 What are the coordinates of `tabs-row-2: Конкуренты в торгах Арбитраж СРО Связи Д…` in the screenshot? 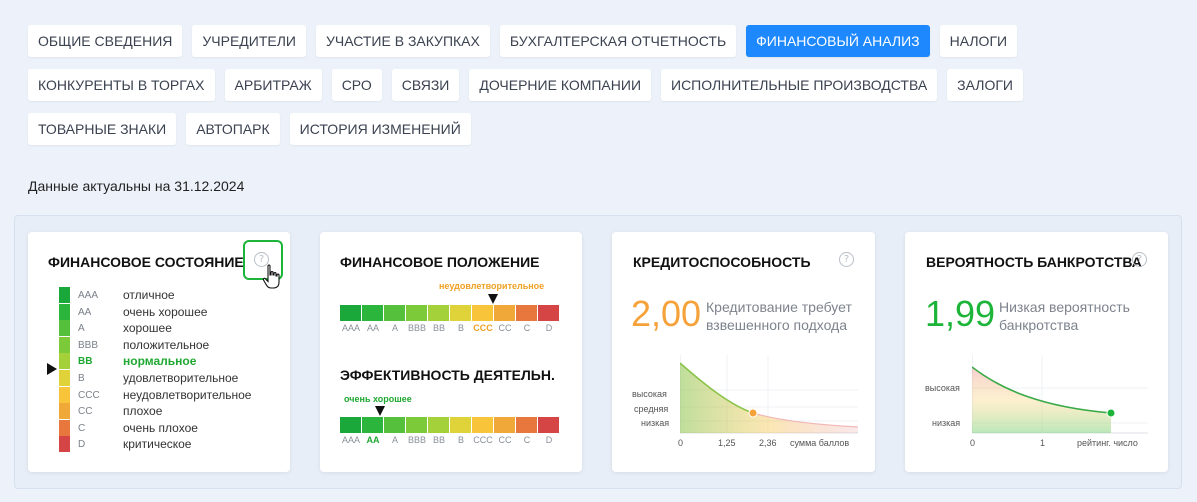 It's located at (525, 85).